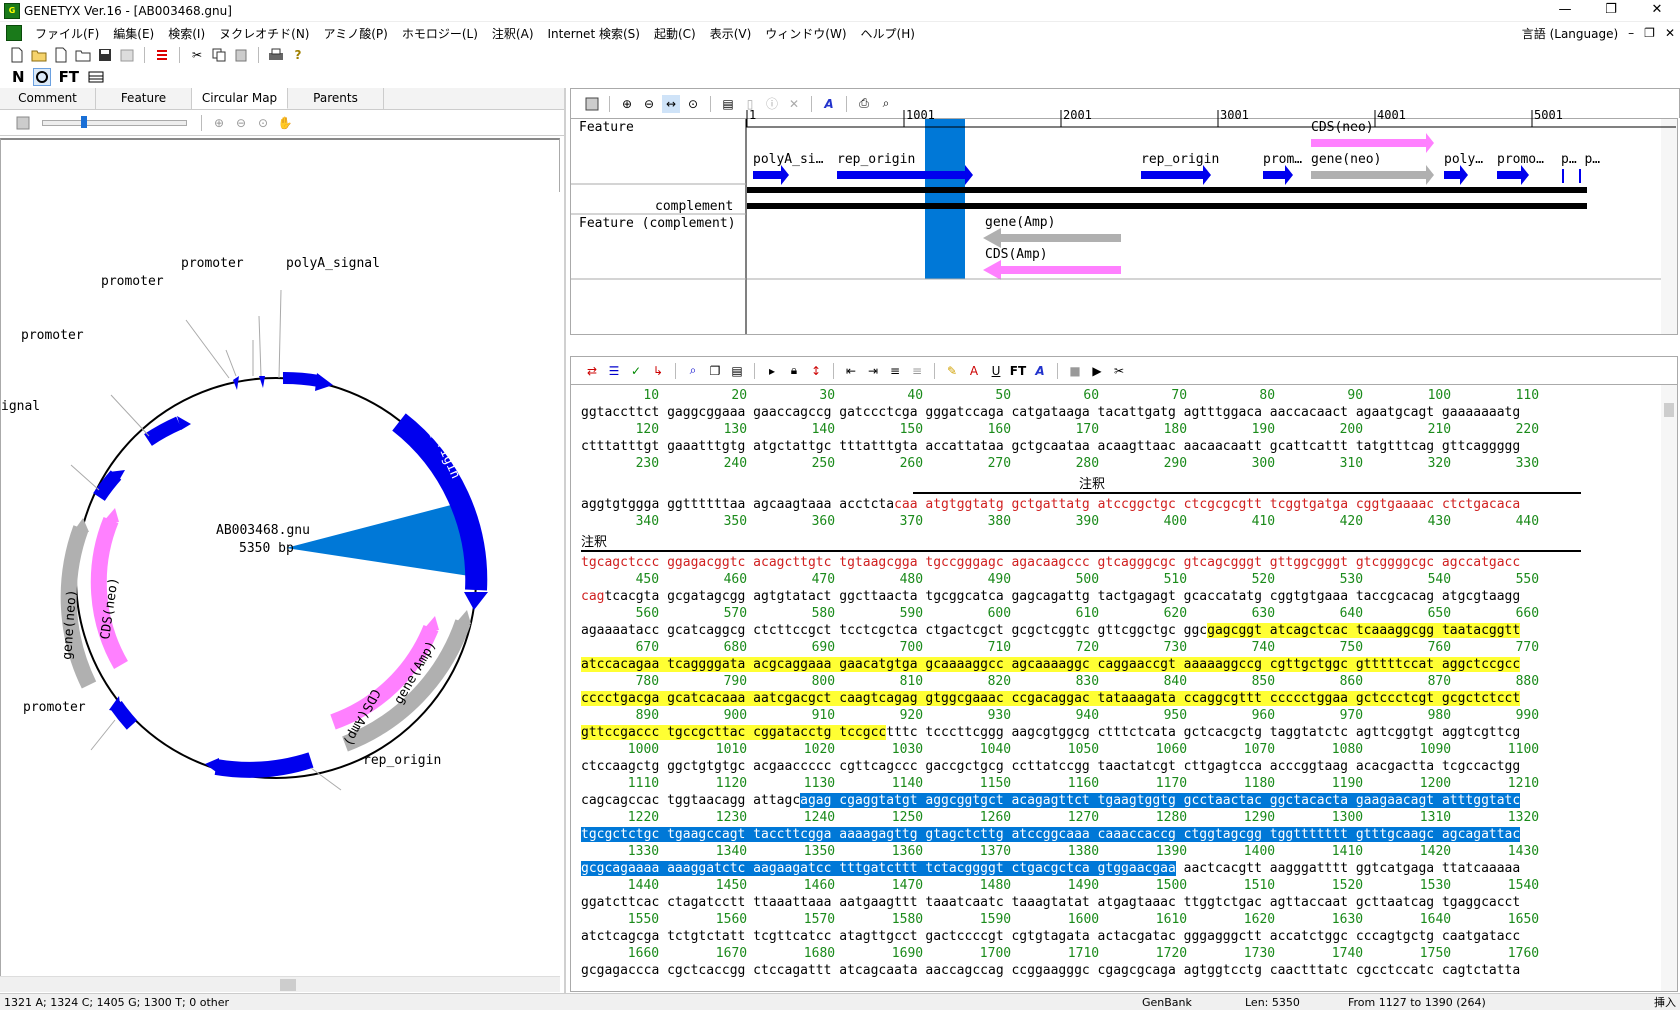 The image size is (1680, 1028). Describe the element at coordinates (594, 33) in the screenshot. I see `menu-internet-search: Internet 検索(S)` at that location.